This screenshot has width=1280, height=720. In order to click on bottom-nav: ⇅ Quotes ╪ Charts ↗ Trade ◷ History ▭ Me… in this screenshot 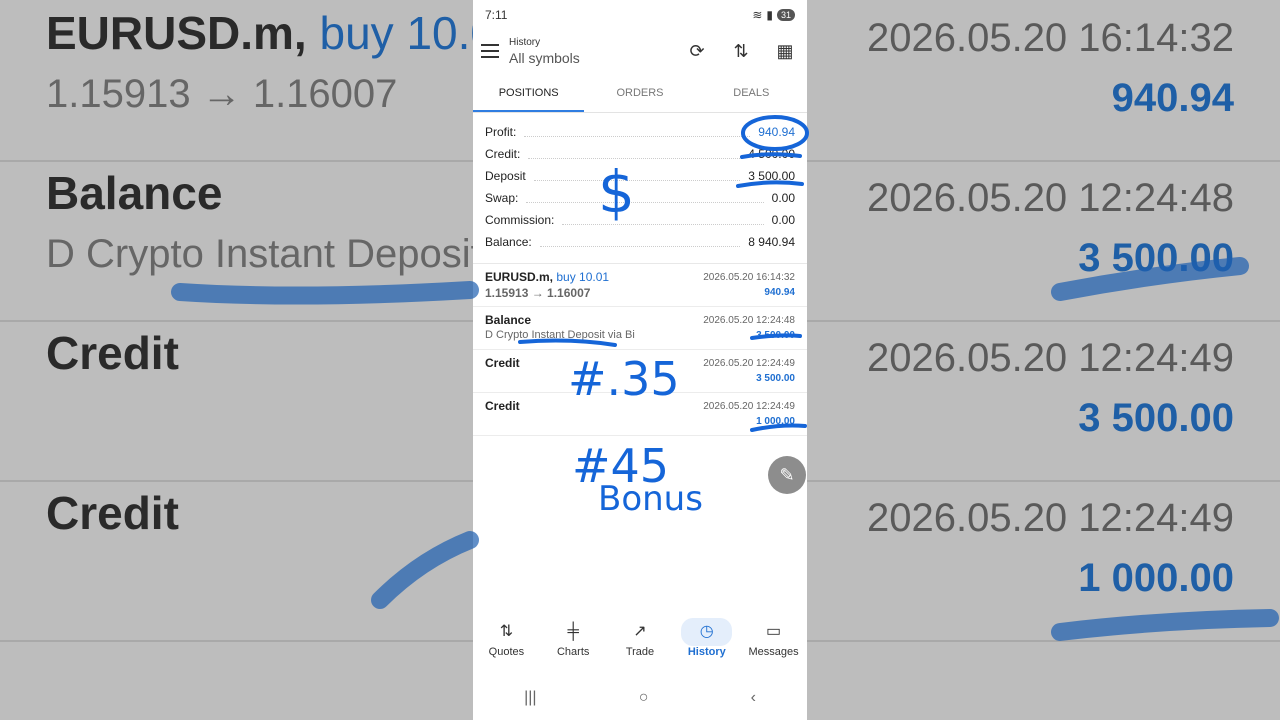, I will do `click(640, 642)`.